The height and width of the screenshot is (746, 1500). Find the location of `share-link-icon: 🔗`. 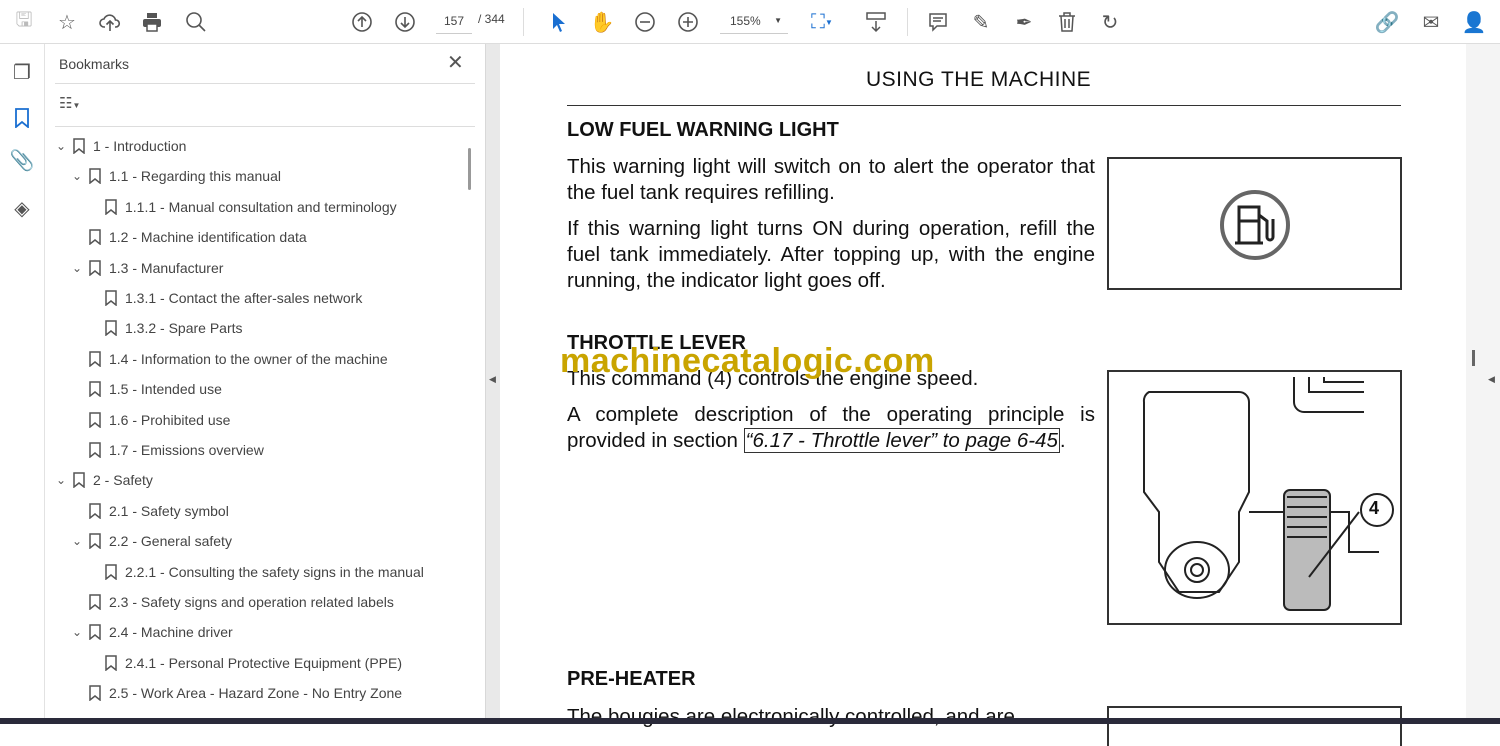

share-link-icon: 🔗 is located at coordinates (1387, 22).